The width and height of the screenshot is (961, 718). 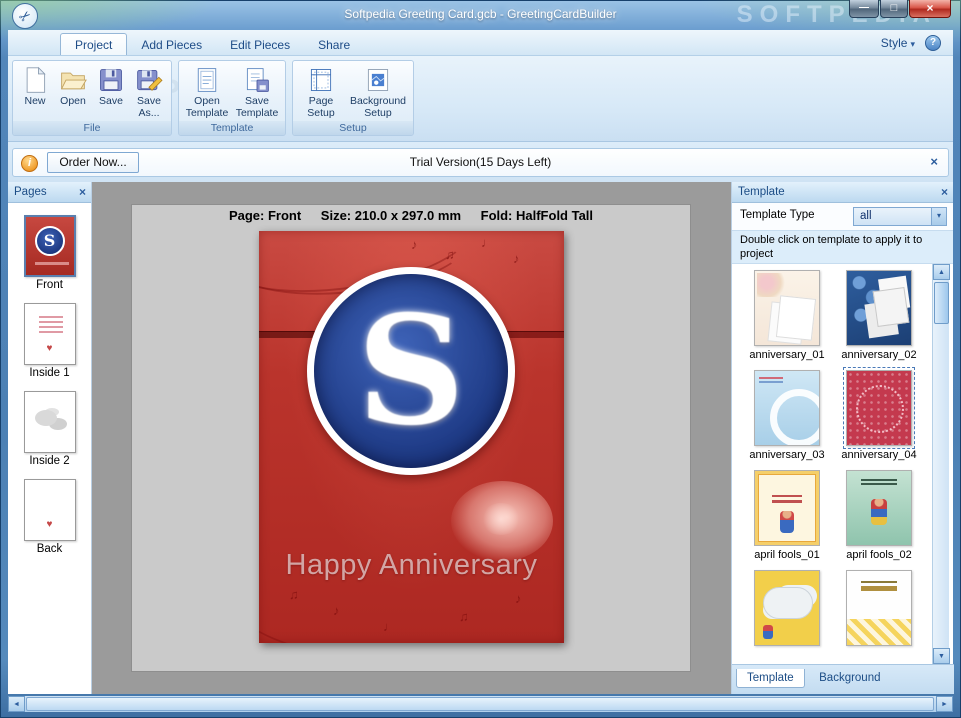 I want to click on template-list-scrollbar: ▲ ▼, so click(x=941, y=464).